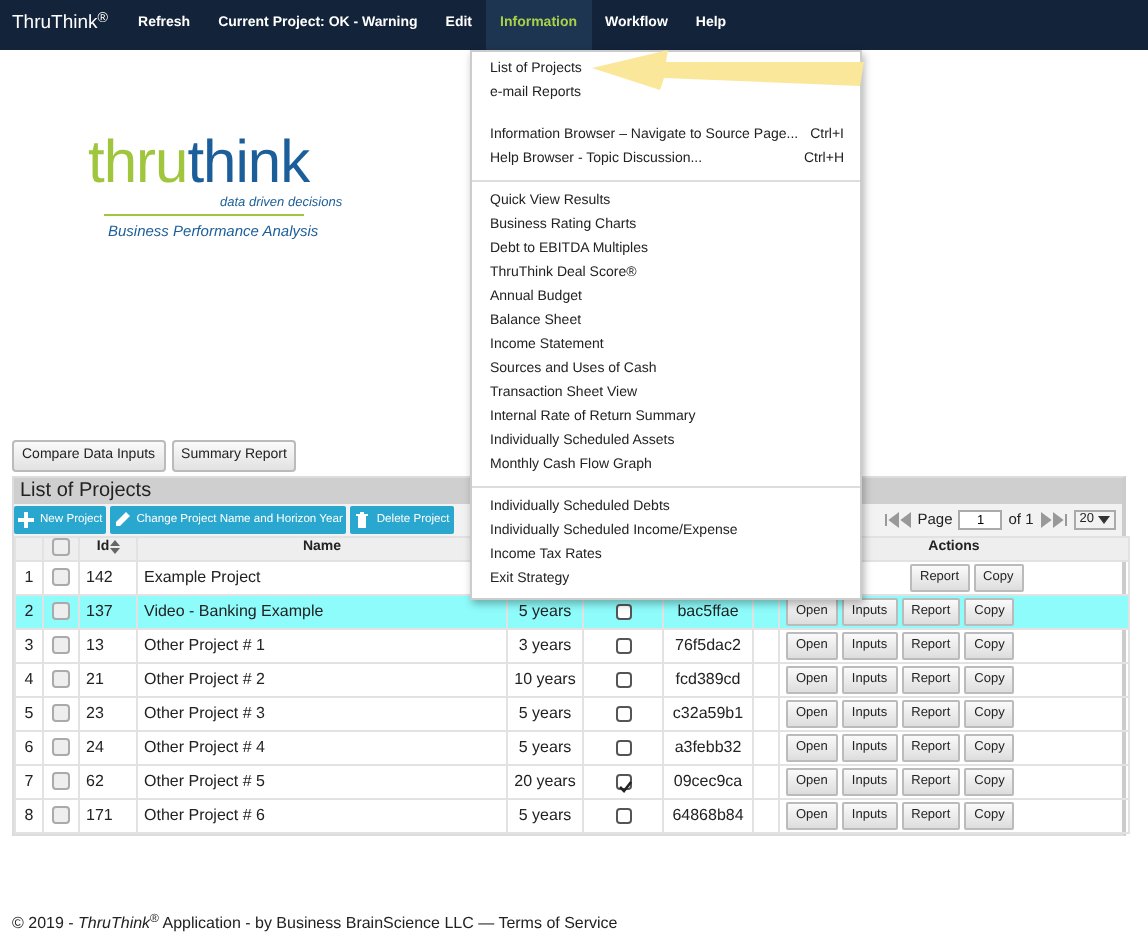 This screenshot has height=940, width=1148. I want to click on row-number: 1, so click(29, 576).